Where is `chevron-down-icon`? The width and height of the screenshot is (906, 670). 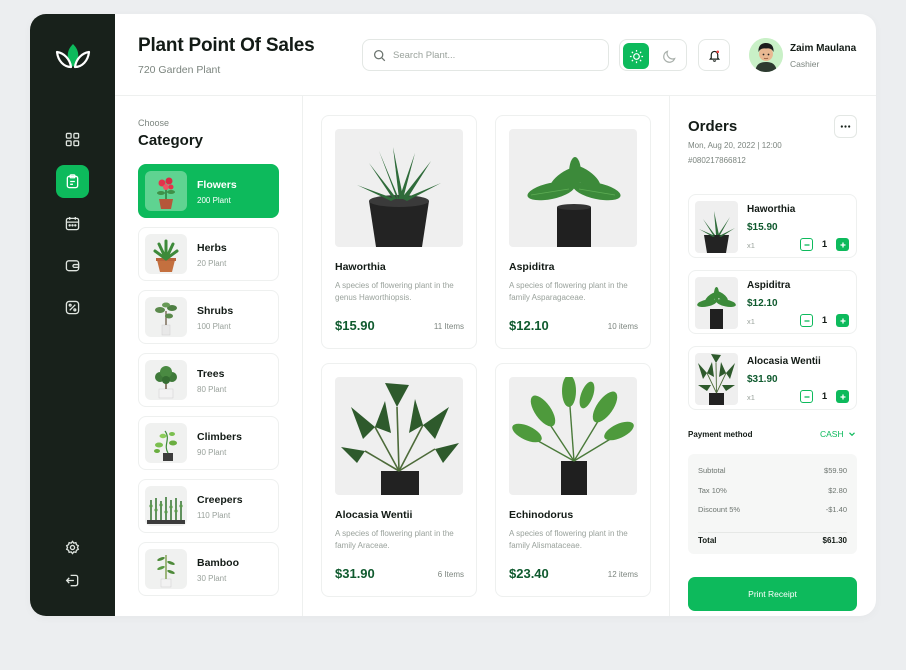 chevron-down-icon is located at coordinates (851, 434).